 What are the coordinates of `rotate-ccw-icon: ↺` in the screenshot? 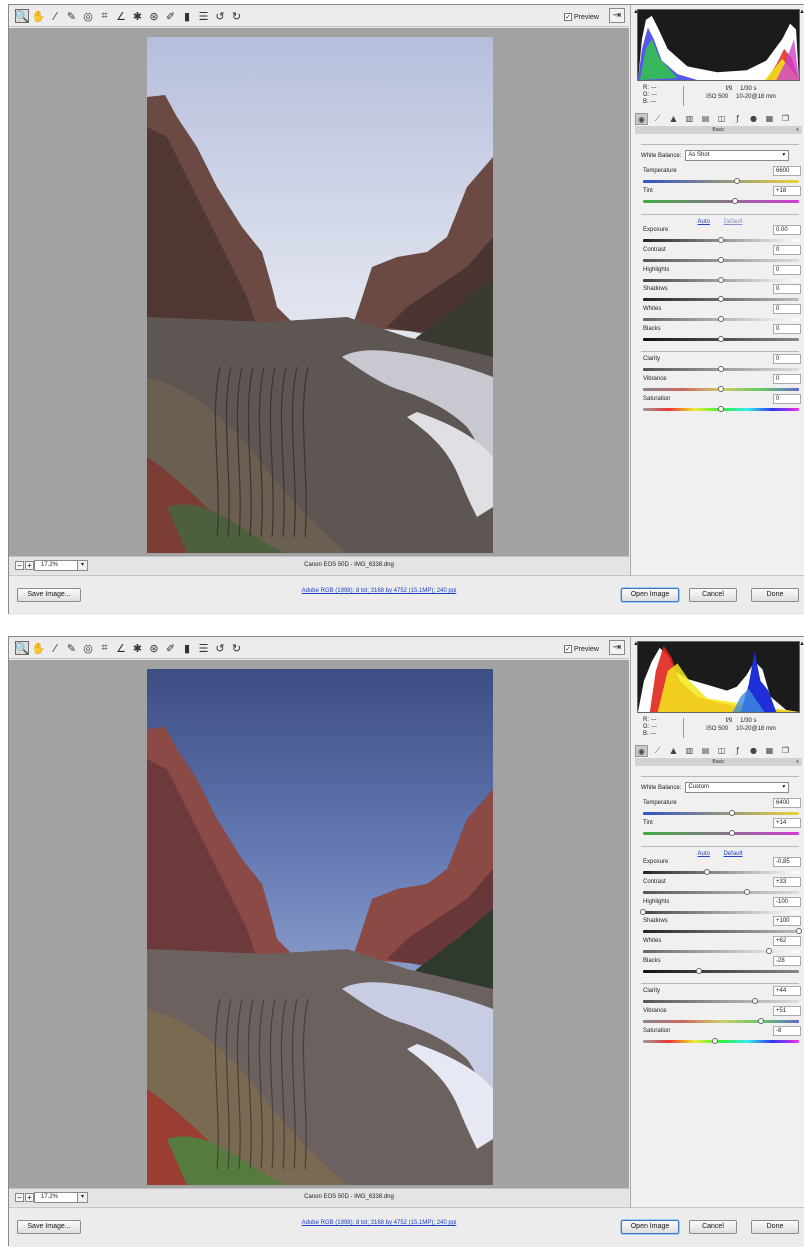 It's located at (220, 648).